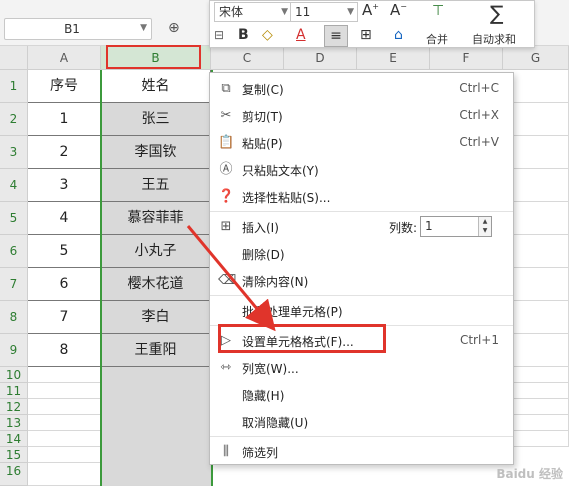 The image size is (569, 486). Describe the element at coordinates (366, 35) in the screenshot. I see `borders-icon: ⊞` at that location.